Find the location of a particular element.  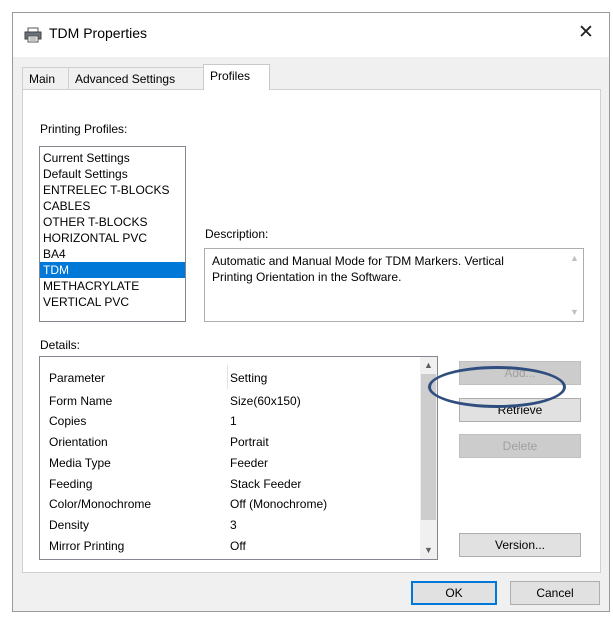

column-header-setting: Setting is located at coordinates (248, 378).